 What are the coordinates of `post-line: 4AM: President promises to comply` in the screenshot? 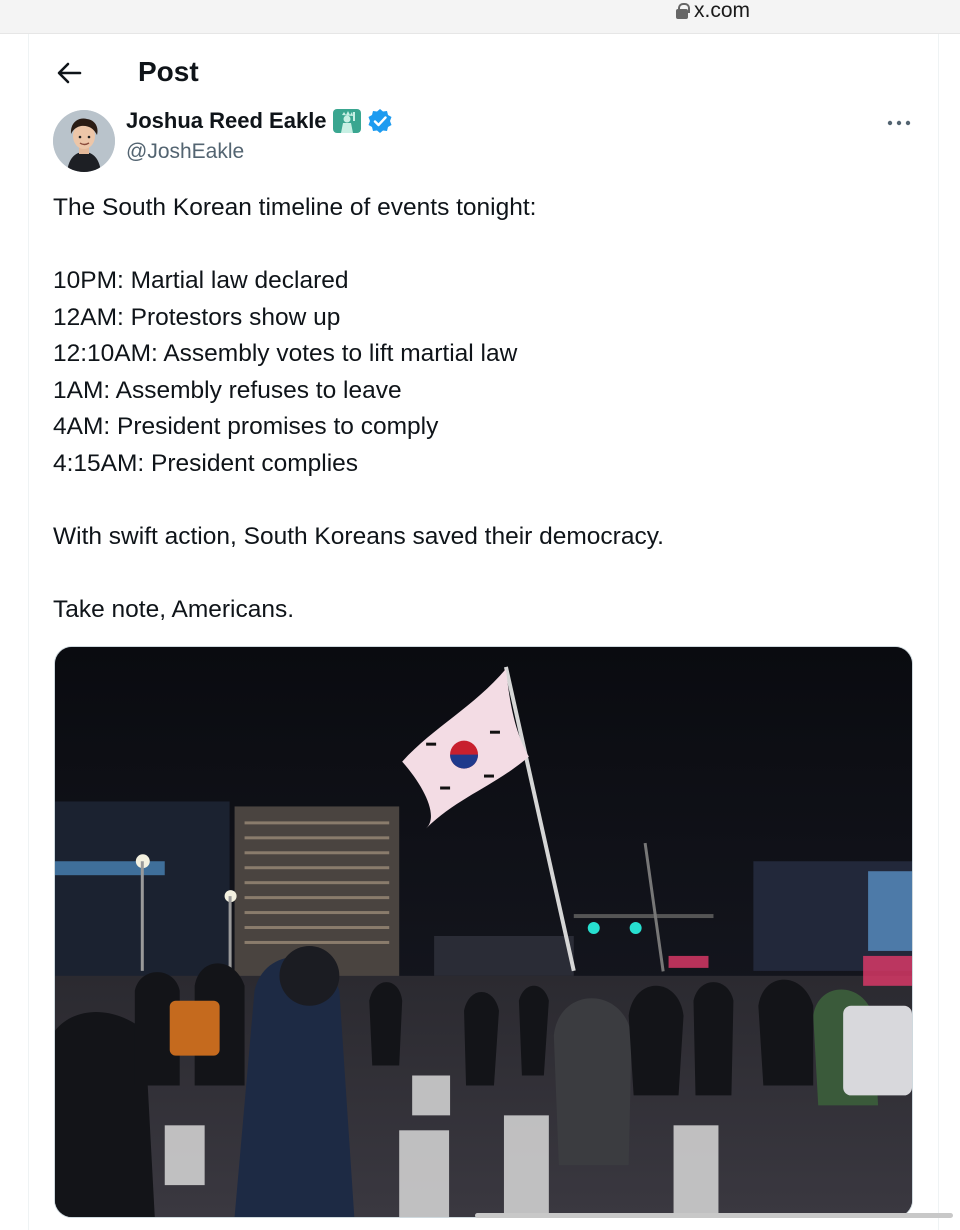 It's located at (246, 426).